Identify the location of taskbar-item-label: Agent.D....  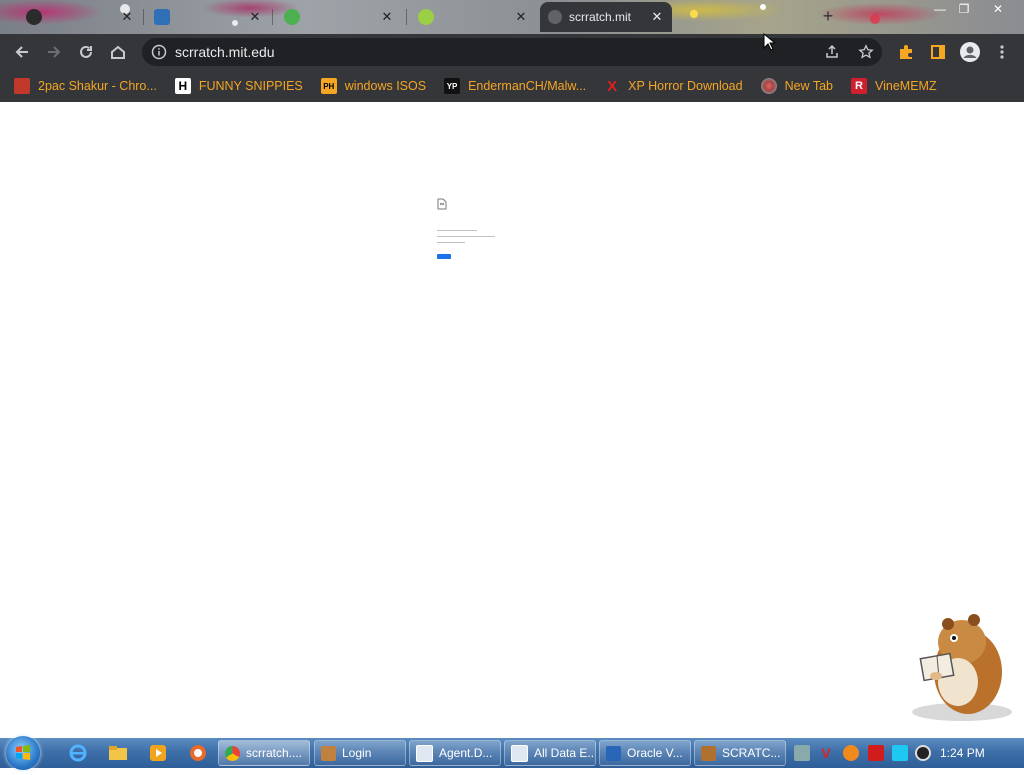
(466, 753).